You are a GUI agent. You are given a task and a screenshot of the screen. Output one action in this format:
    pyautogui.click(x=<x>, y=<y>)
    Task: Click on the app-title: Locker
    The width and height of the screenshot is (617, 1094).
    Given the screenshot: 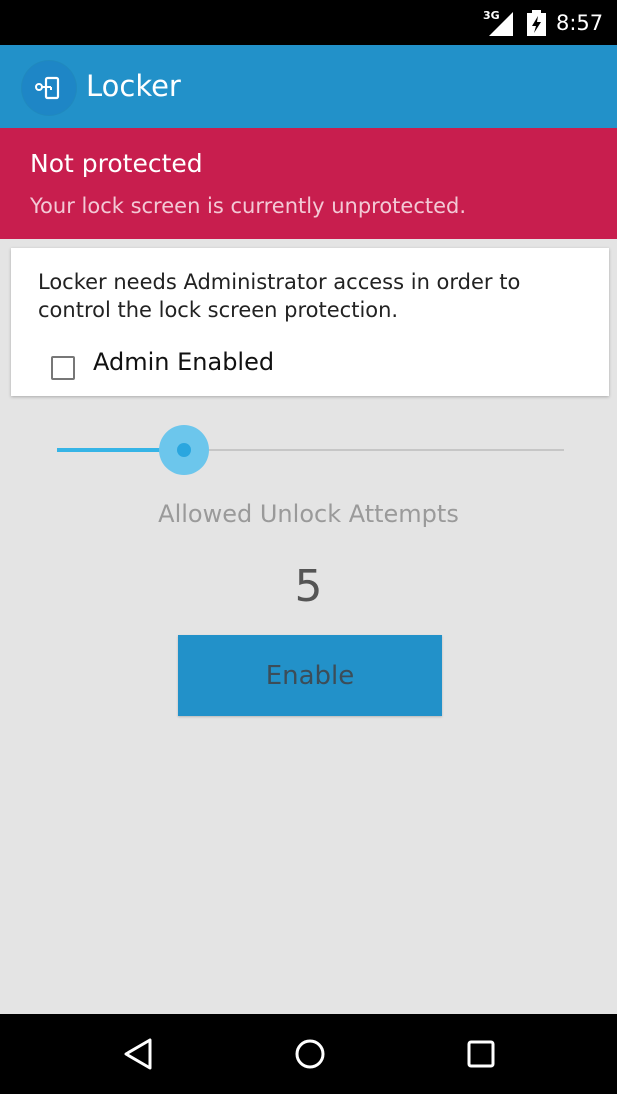 What is the action you would take?
    pyautogui.click(x=133, y=86)
    